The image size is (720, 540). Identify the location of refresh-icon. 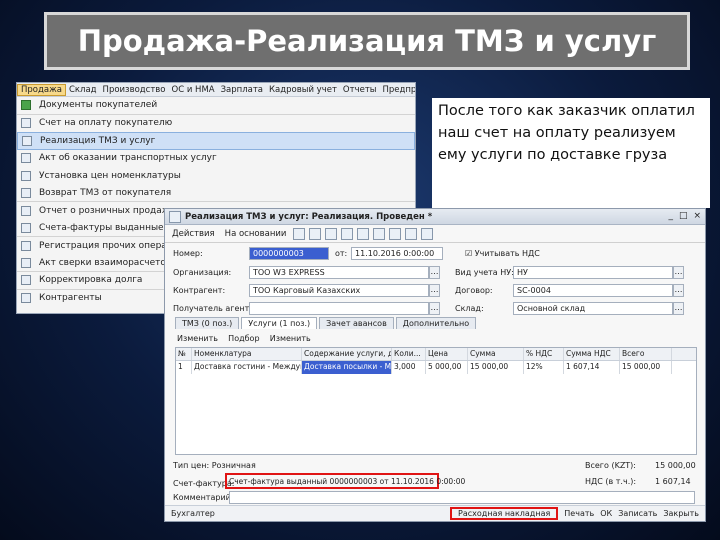
(347, 233).